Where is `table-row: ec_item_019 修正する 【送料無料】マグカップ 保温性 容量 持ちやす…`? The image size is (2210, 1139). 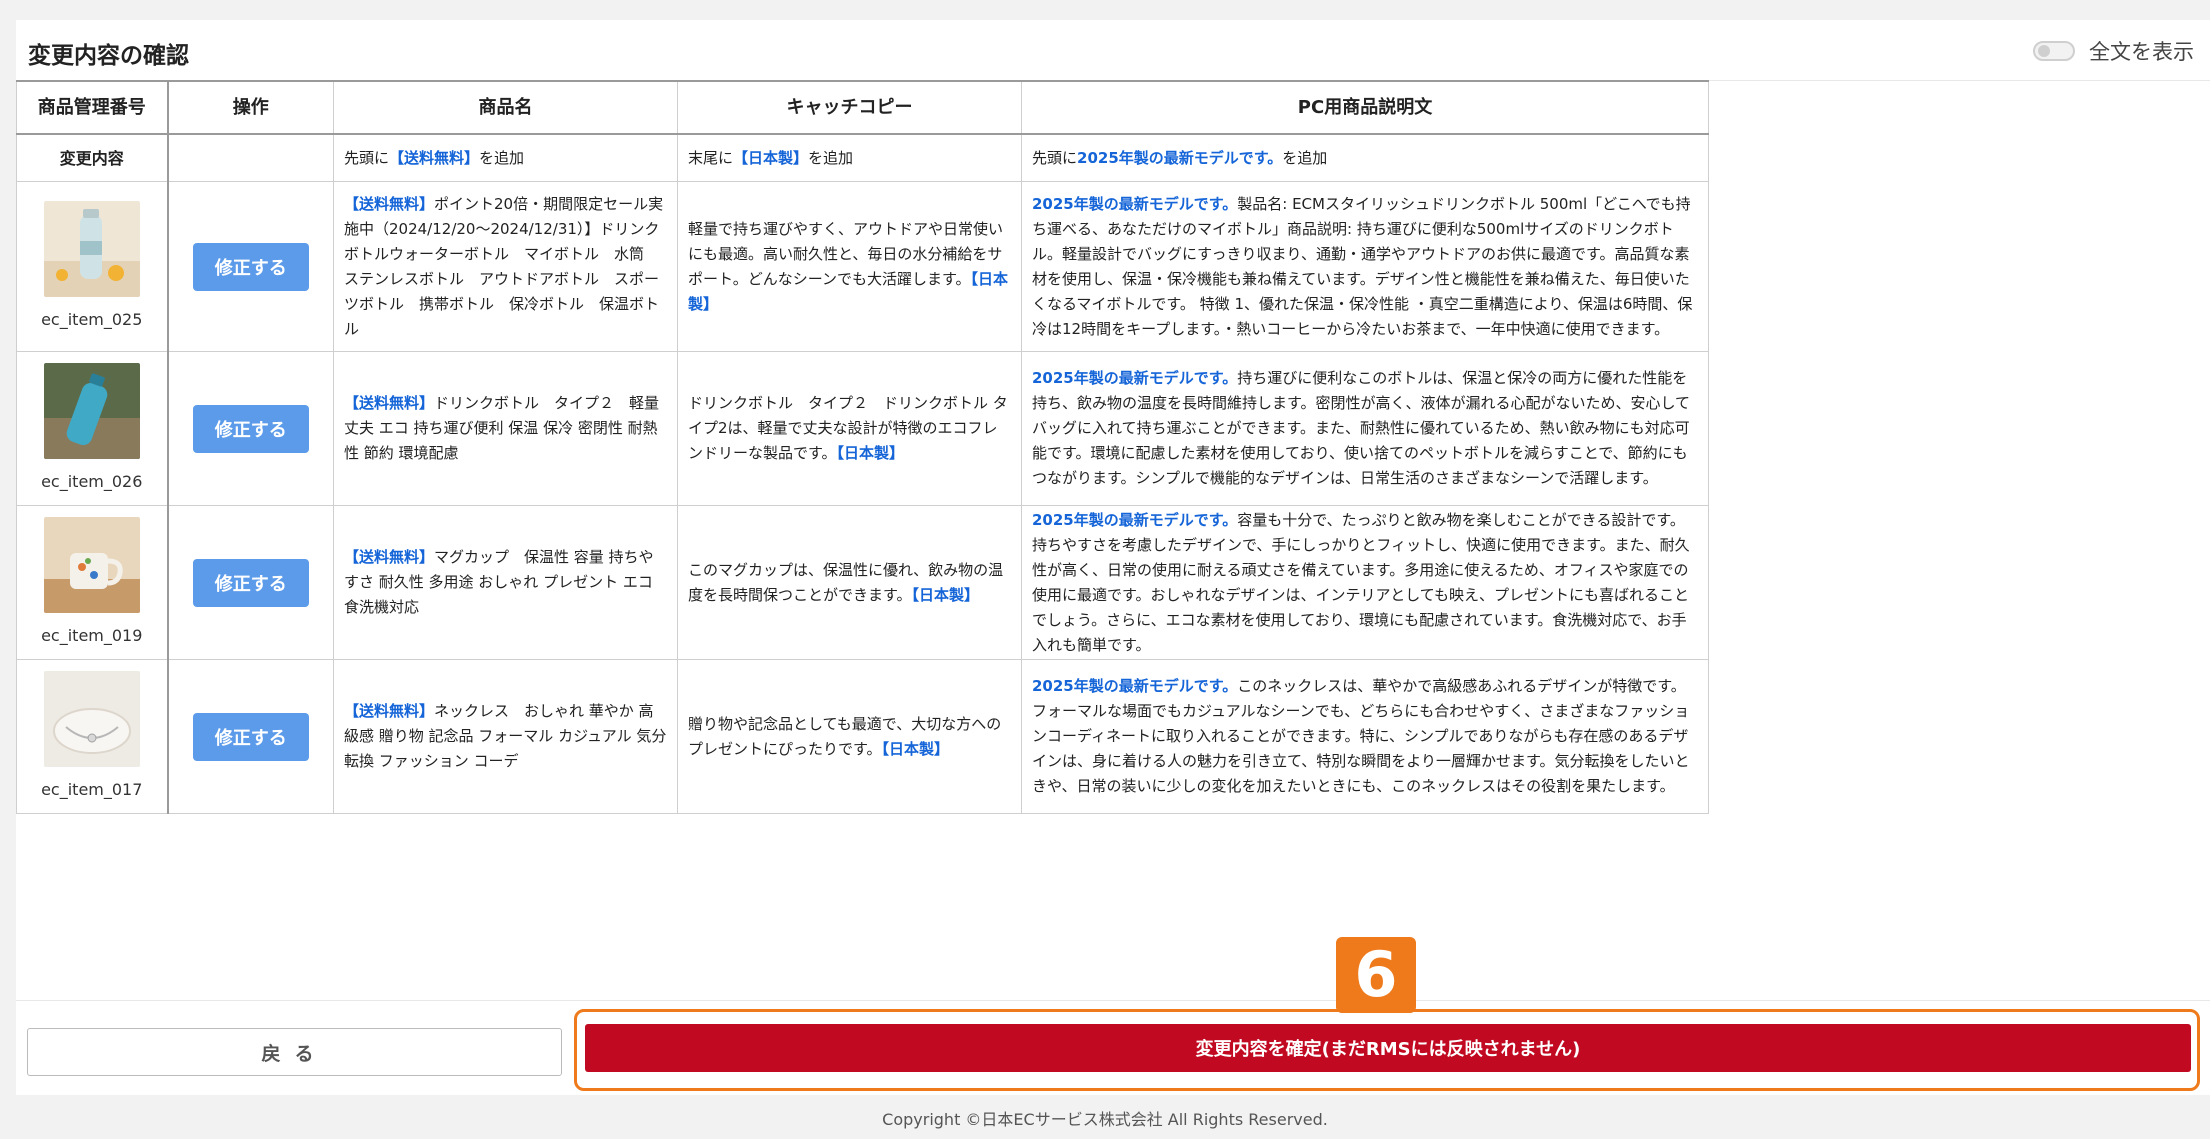
table-row: ec_item_019 修正する 【送料無料】マグカップ 保温性 容量 持ちやす… is located at coordinates (862, 582).